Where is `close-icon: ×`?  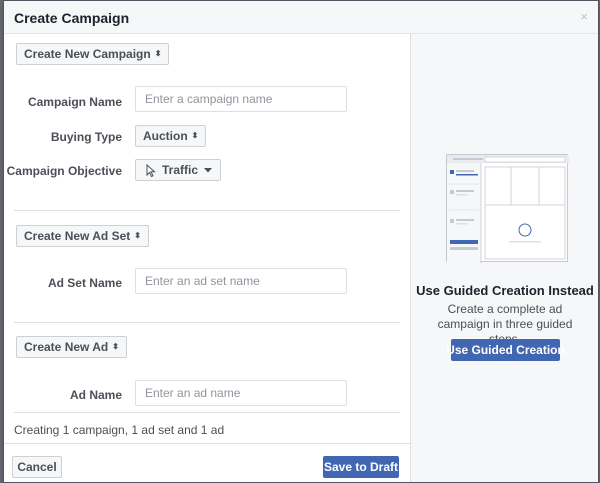
close-icon: × is located at coordinates (584, 17).